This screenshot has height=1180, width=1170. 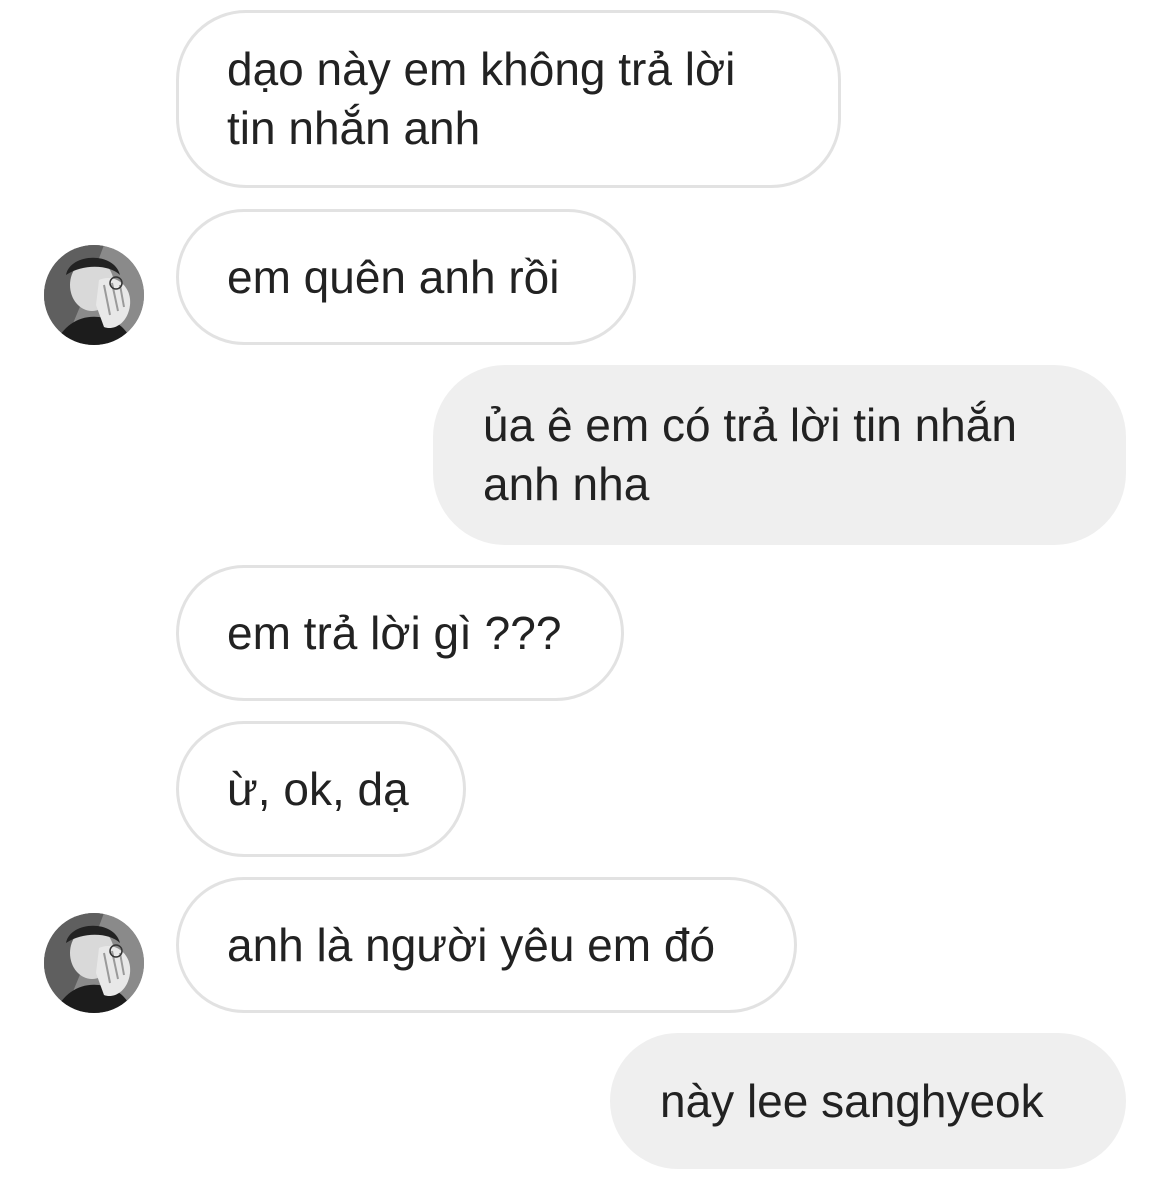 I want to click on message-bubble-outgoing: ủa ê em có trả lời tin nhắn anh nha, so click(x=779, y=455).